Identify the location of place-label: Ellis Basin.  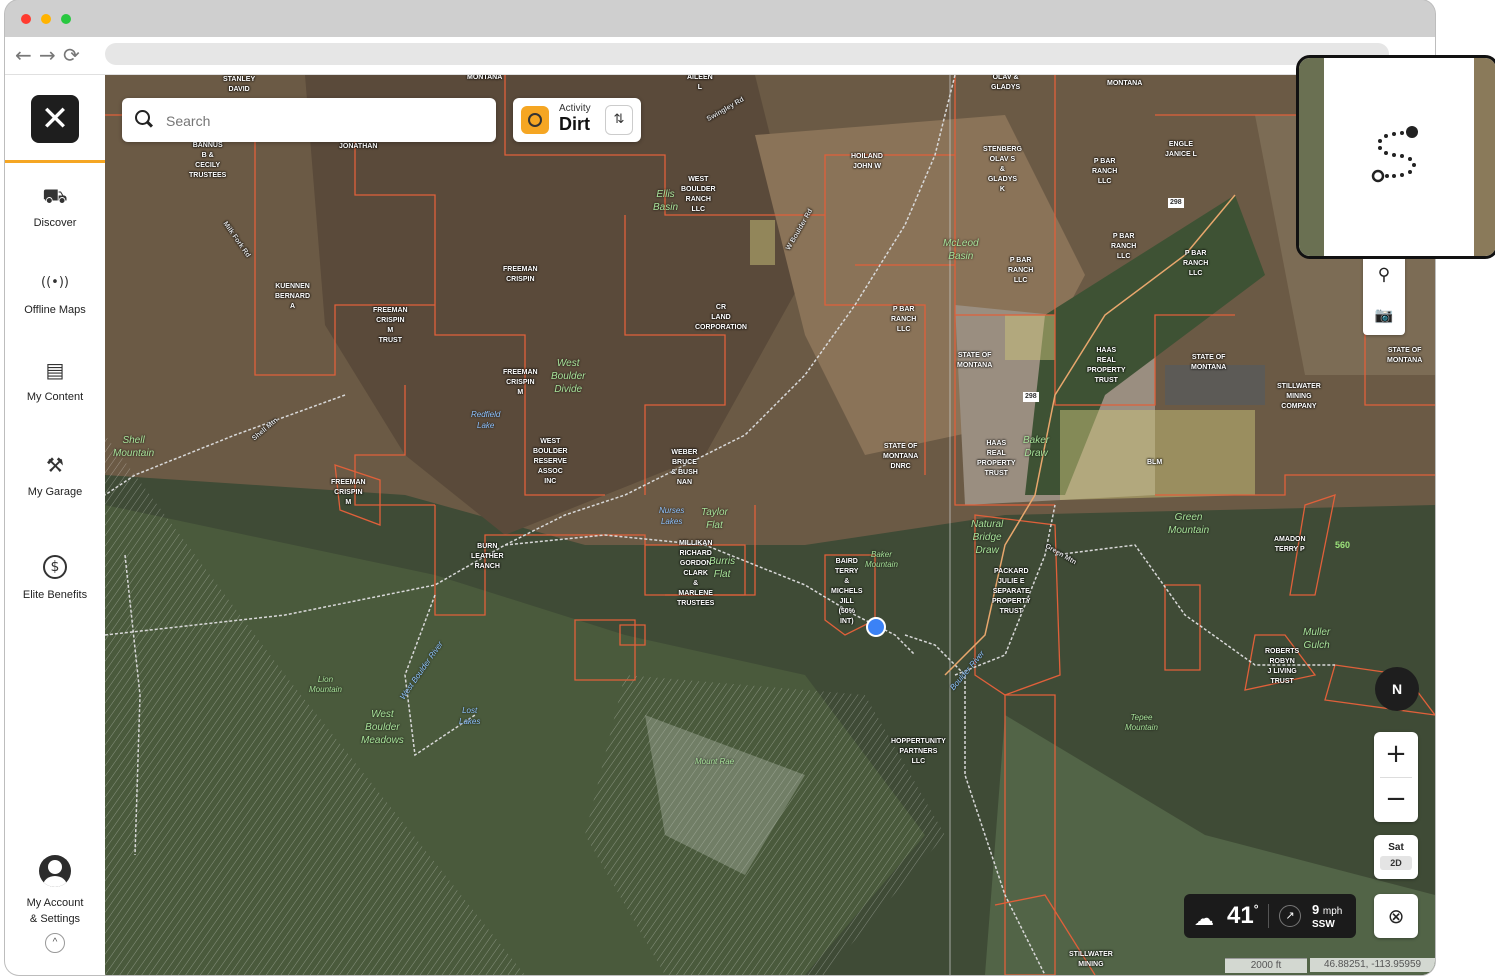
(665, 201).